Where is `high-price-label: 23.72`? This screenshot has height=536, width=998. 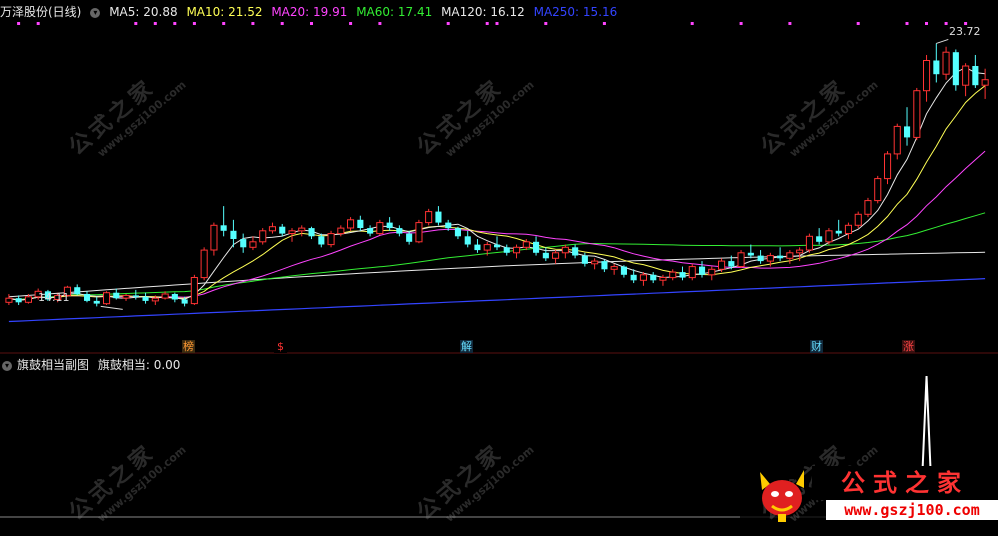 high-price-label: 23.72 is located at coordinates (965, 31).